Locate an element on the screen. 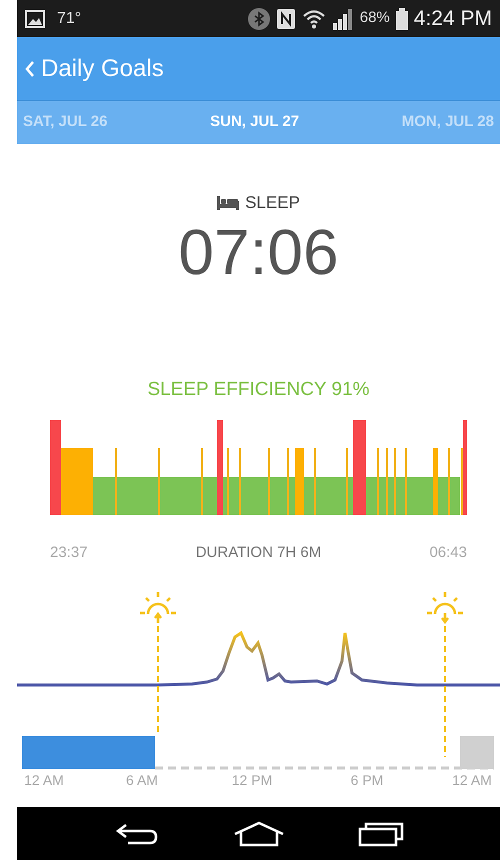 This screenshot has height=860, width=500. date-tab: SUN, JUL 27 is located at coordinates (255, 122).